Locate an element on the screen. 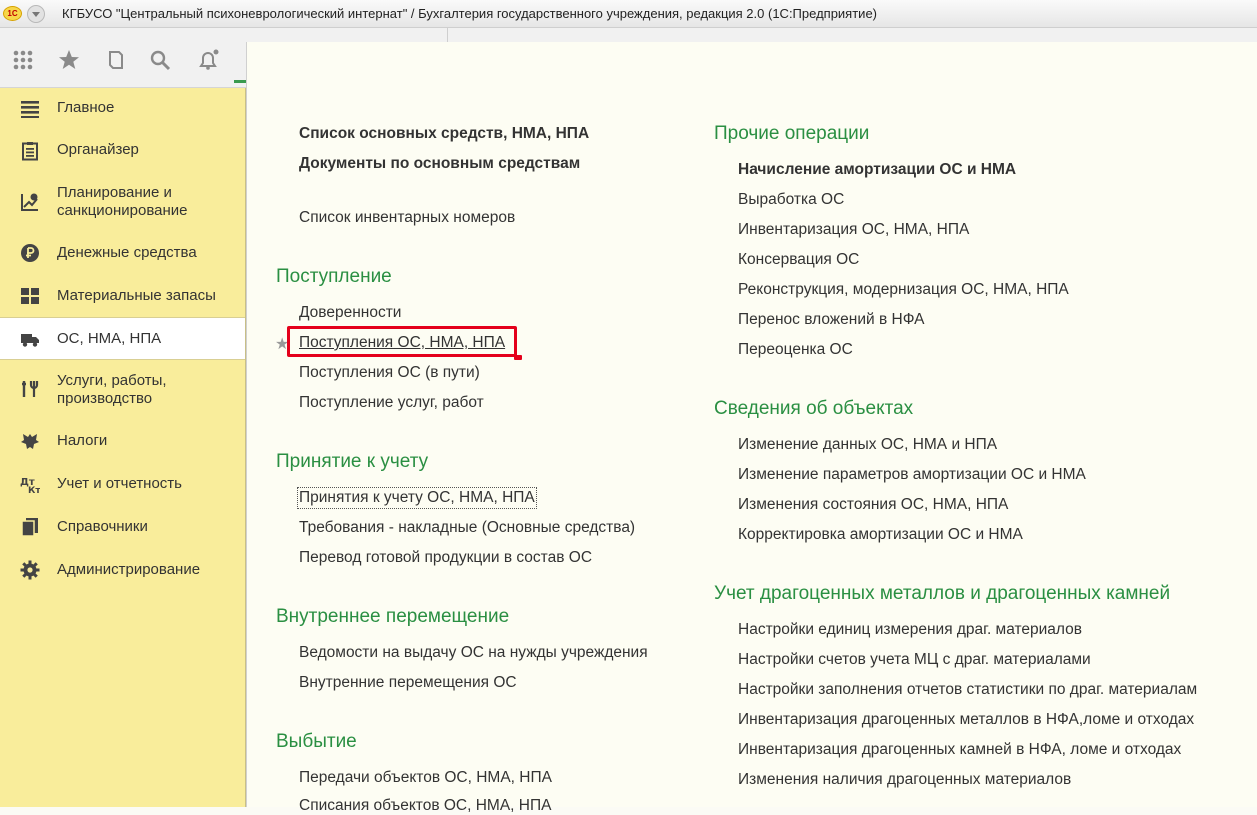  sidebar-item-money: Денежные средства is located at coordinates (122, 253).